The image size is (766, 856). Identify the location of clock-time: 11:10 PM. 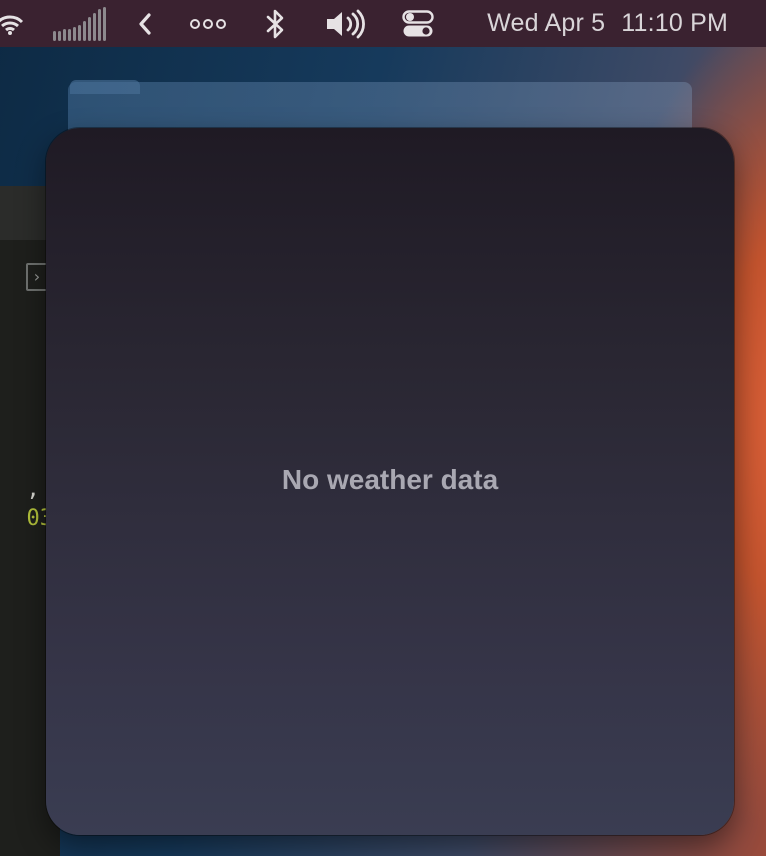
(674, 23).